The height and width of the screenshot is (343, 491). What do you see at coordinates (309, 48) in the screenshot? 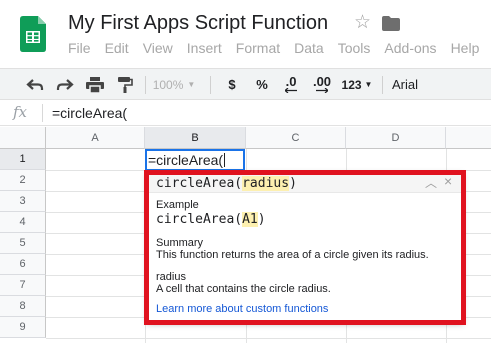
I see `menu-data: Data` at bounding box center [309, 48].